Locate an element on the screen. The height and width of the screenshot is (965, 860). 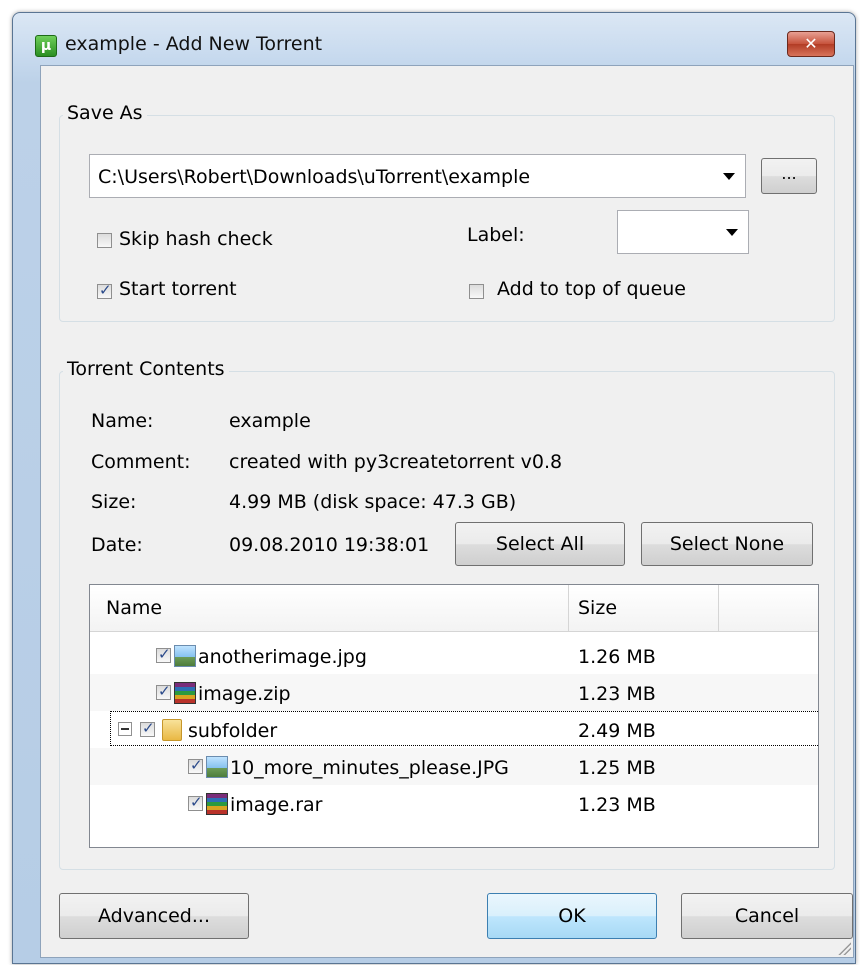
cancel-button: Cancel is located at coordinates (767, 916).